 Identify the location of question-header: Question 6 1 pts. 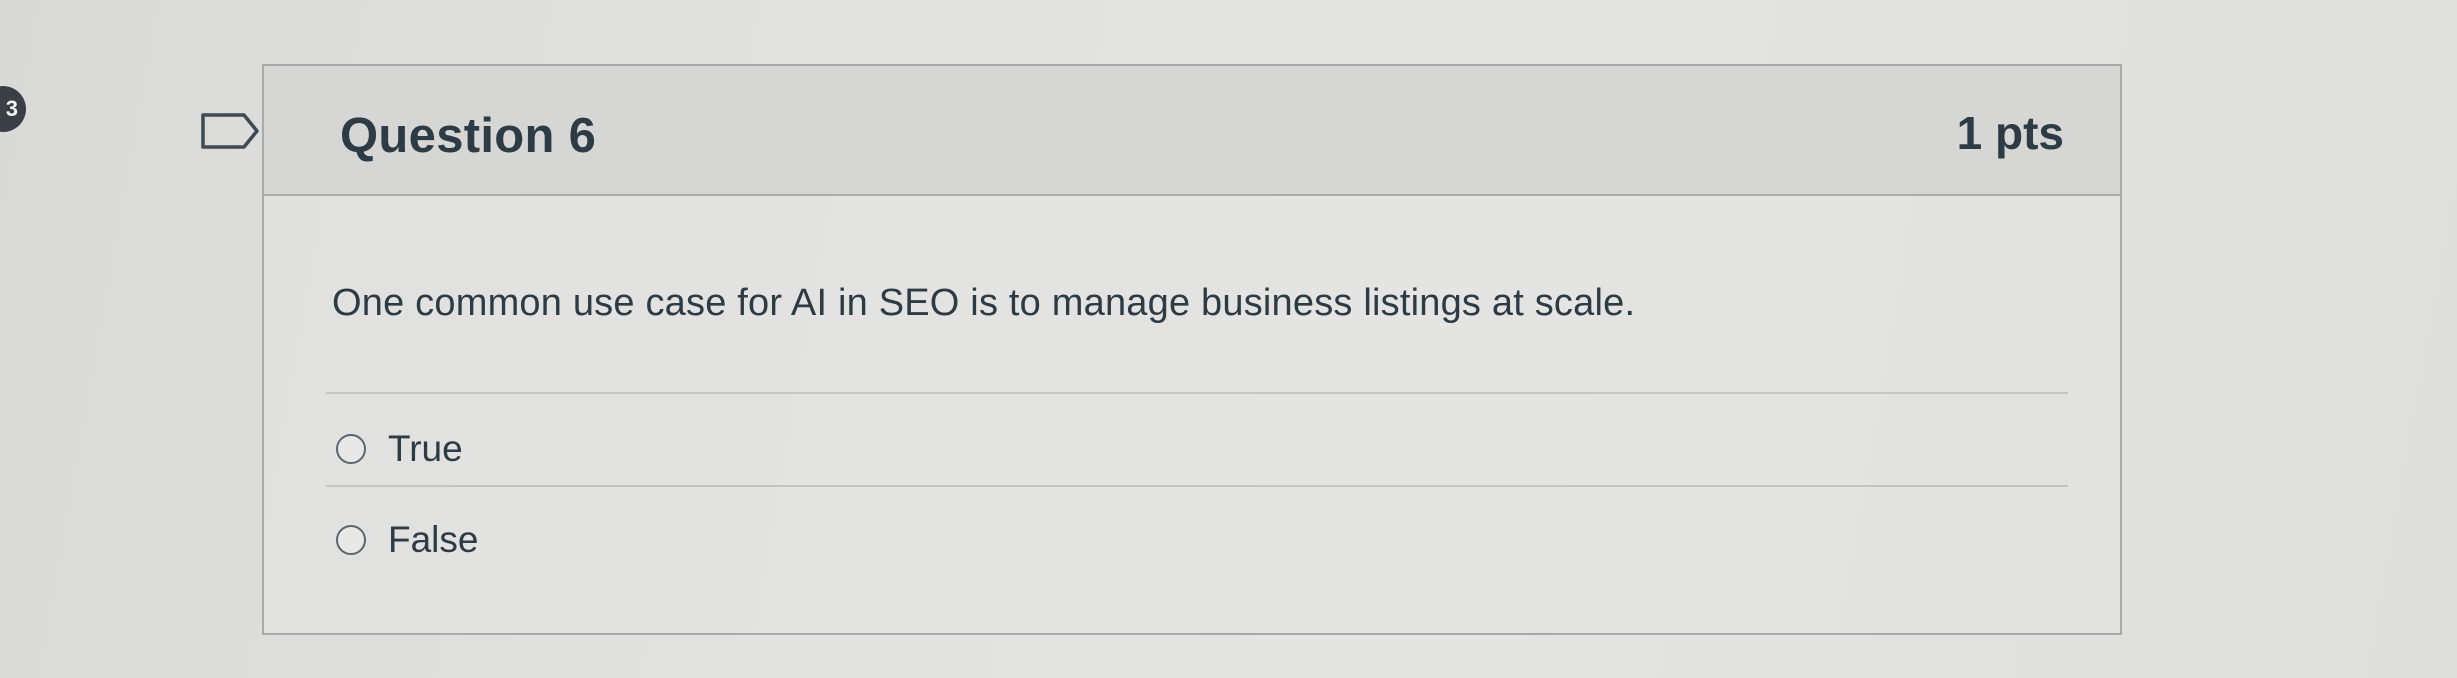
(1192, 131).